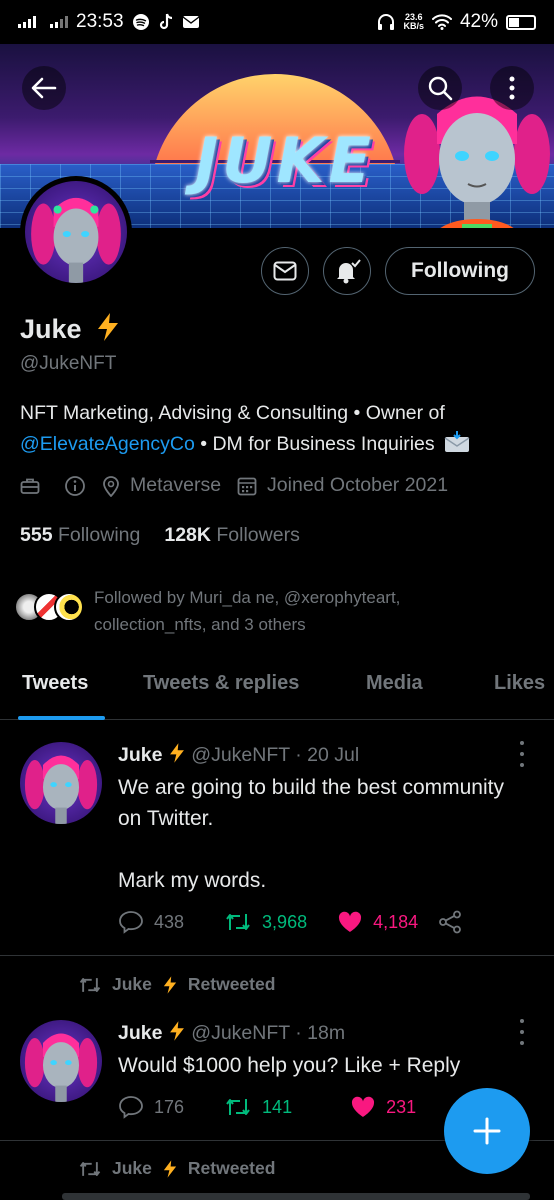 This screenshot has height=1200, width=554. Describe the element at coordinates (441, 22) in the screenshot. I see `wifi-icon` at that location.